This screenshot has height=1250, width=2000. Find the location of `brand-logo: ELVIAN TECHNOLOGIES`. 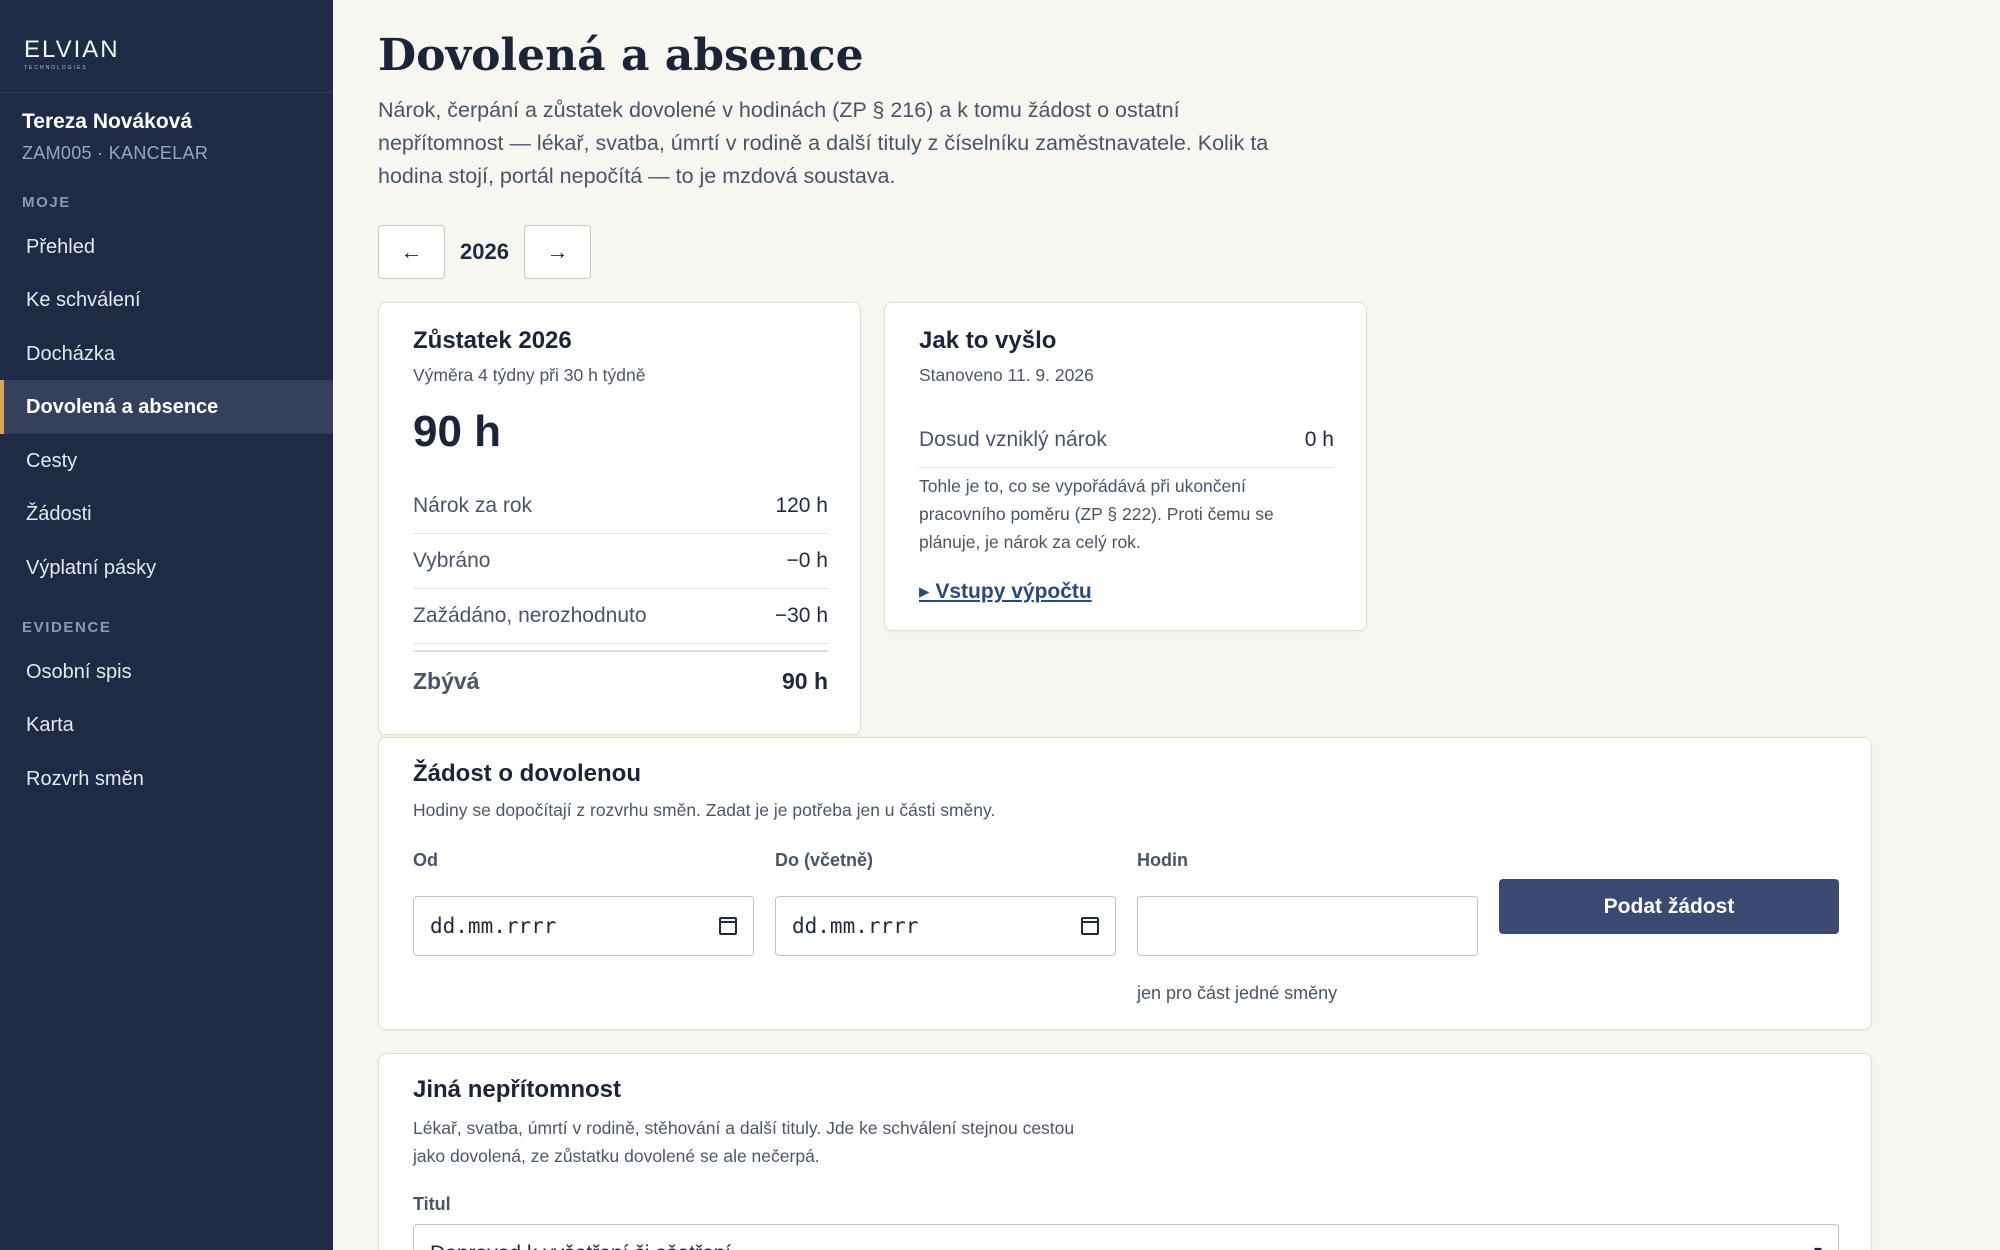

brand-logo: ELVIAN TECHNOLOGIES is located at coordinates (72, 53).